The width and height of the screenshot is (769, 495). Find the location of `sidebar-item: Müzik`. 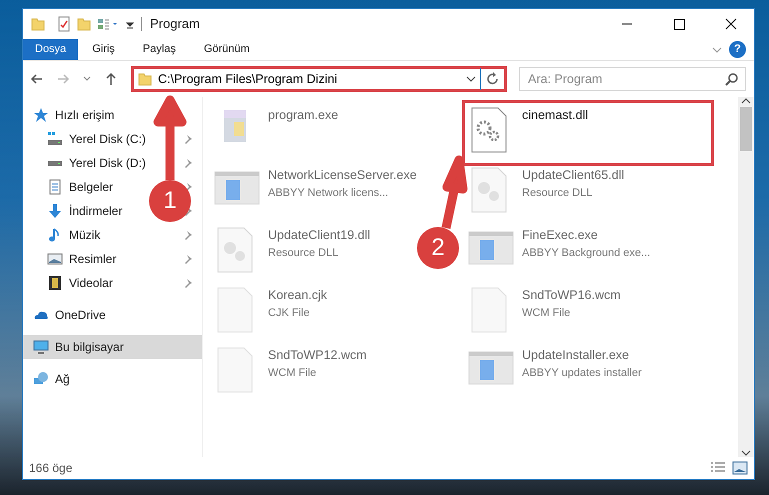

sidebar-item: Müzik is located at coordinates (112, 235).